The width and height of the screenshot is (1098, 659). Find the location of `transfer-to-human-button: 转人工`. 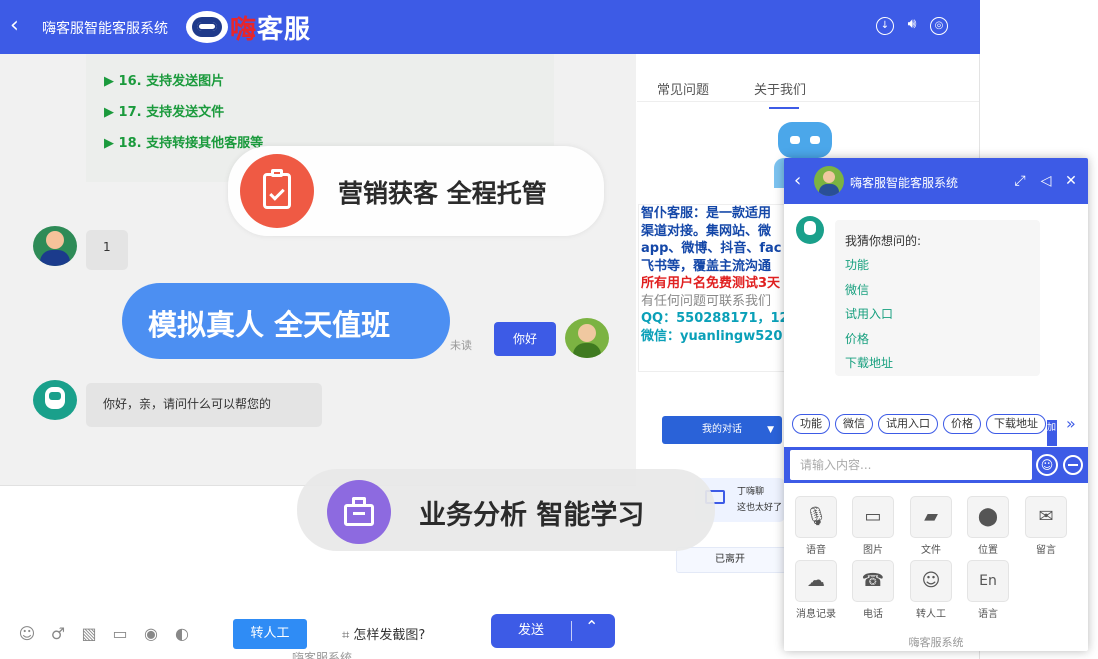

transfer-to-human-button: 转人工 is located at coordinates (270, 634).